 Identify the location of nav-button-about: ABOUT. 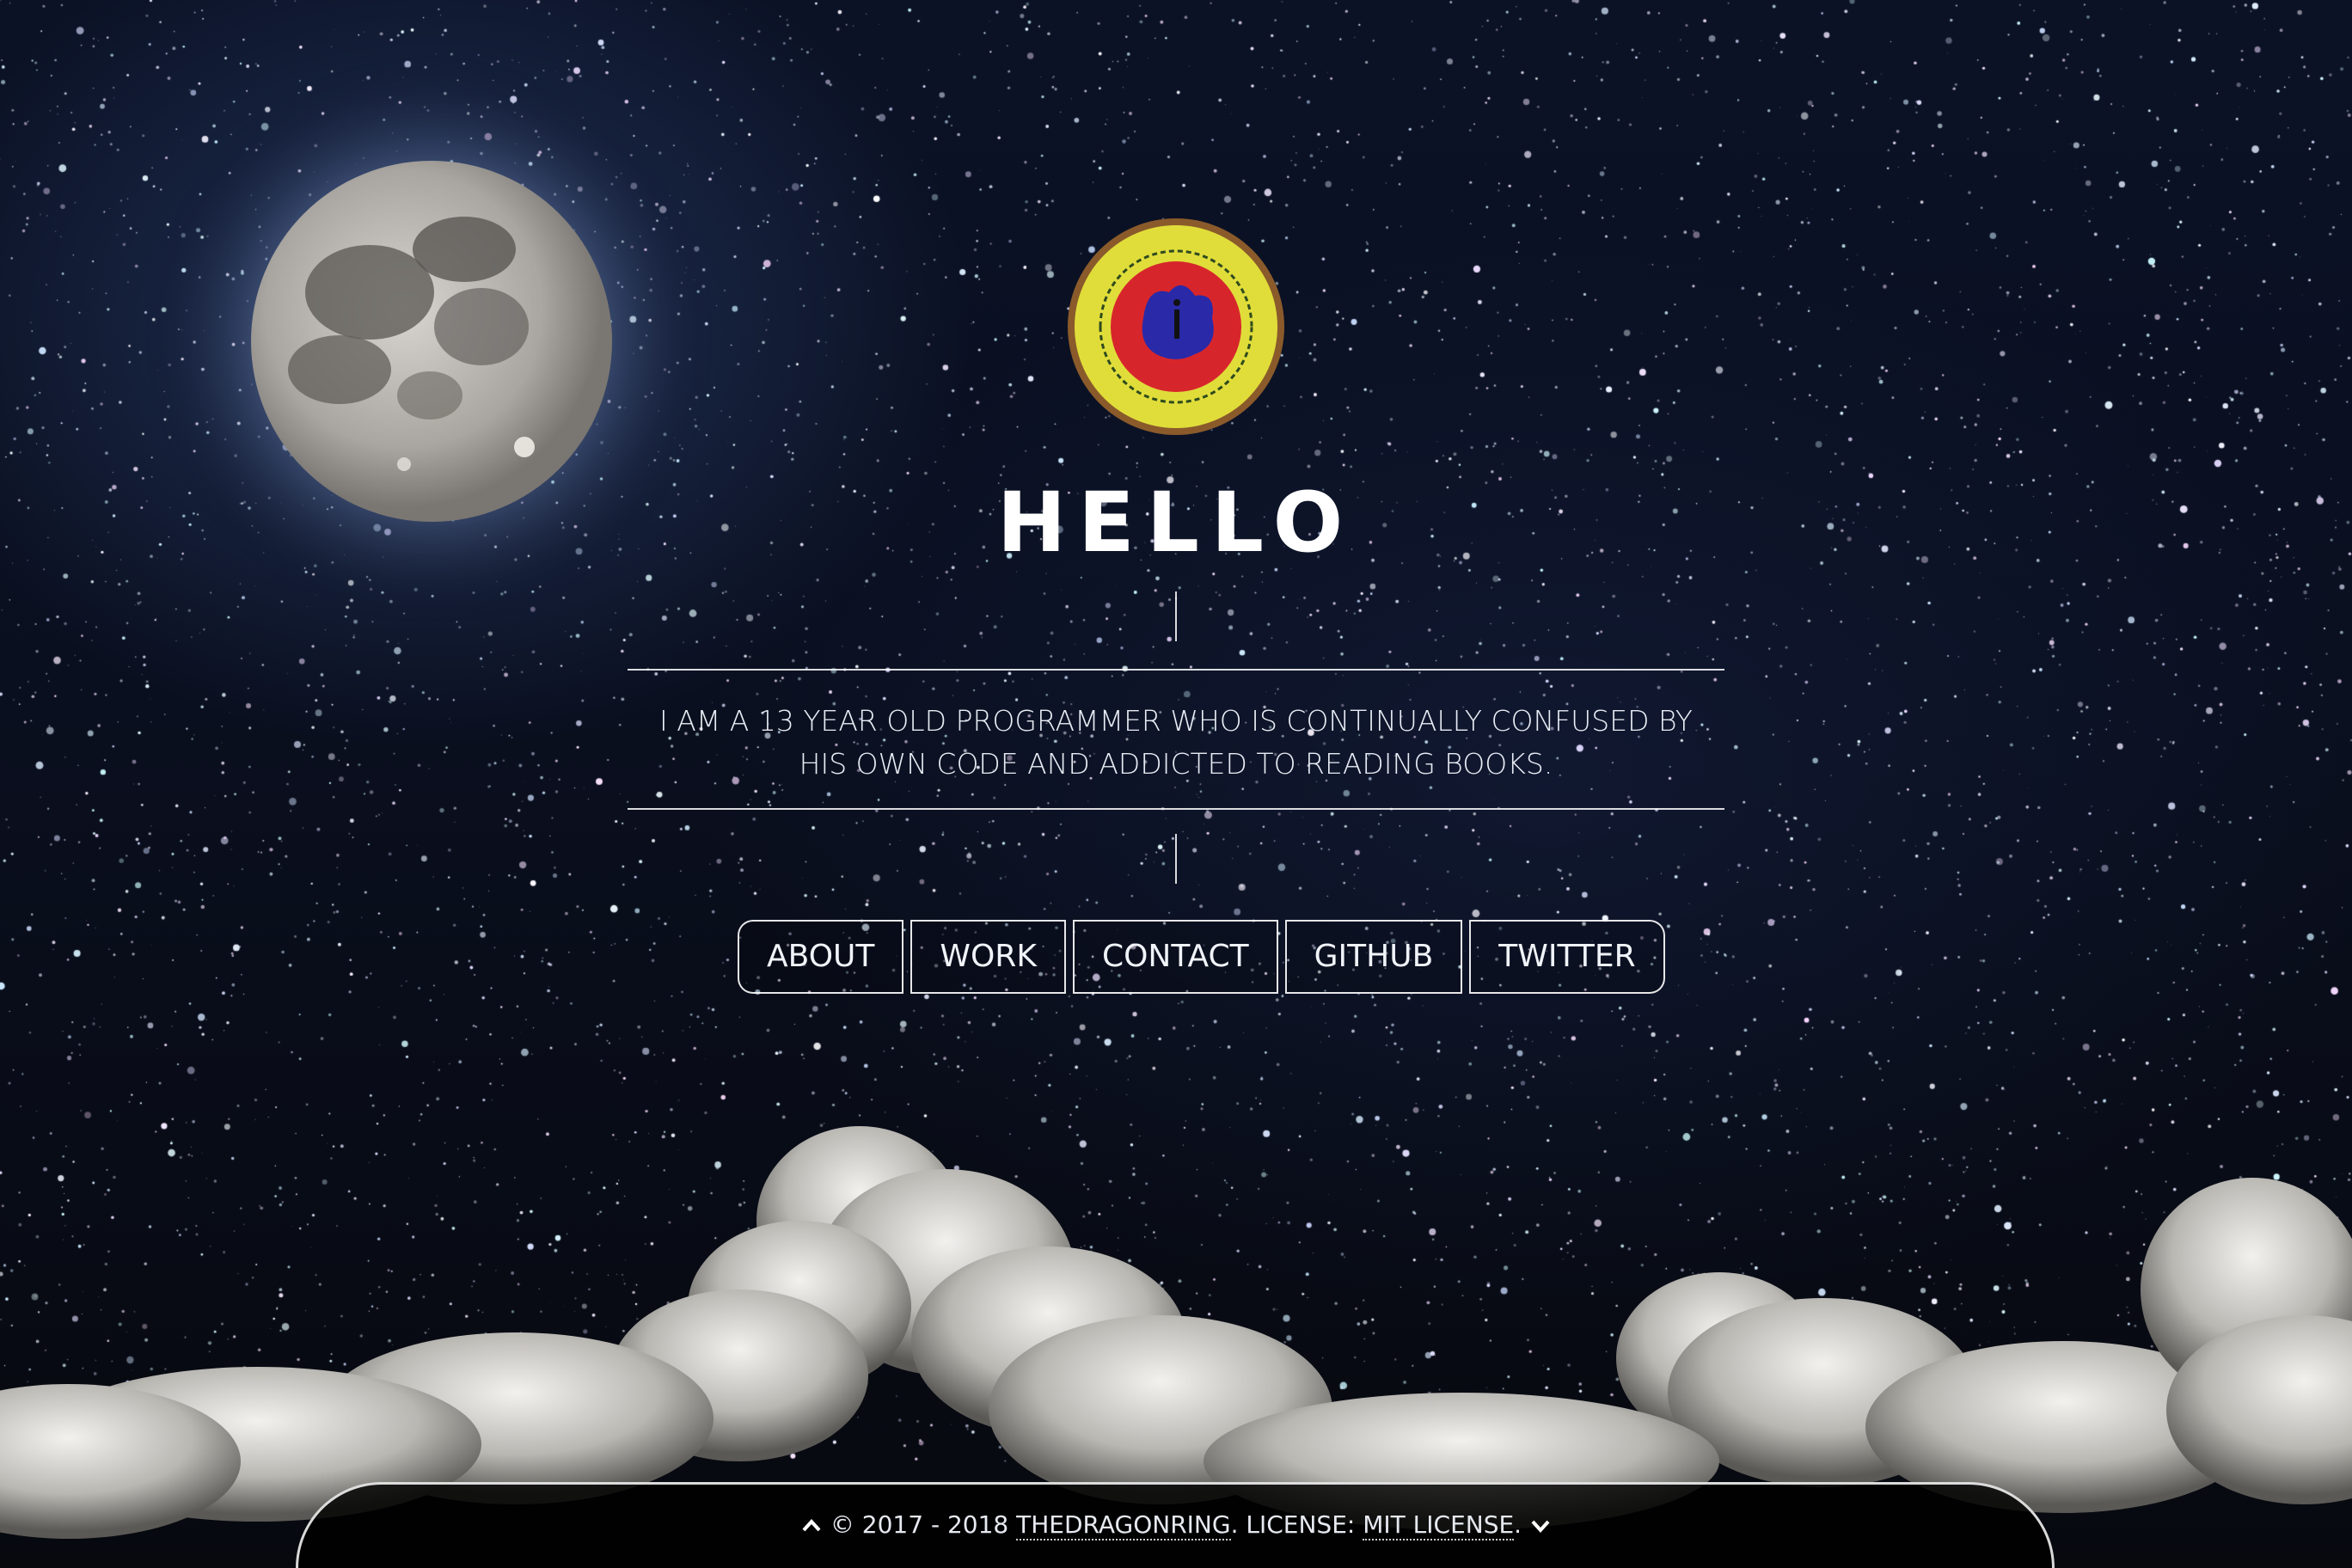
(821, 957).